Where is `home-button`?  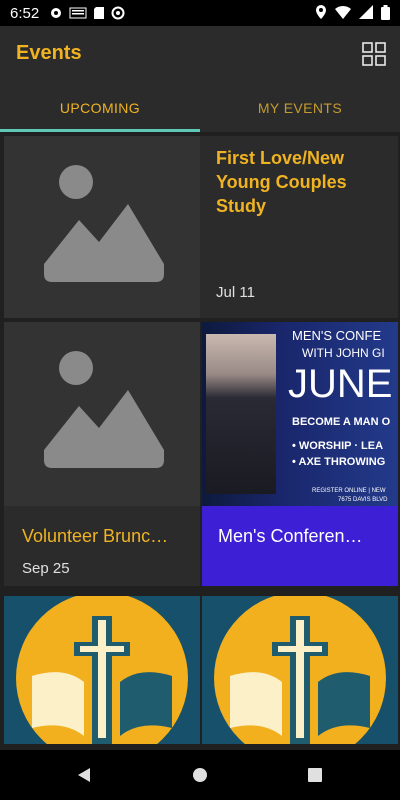 home-button is located at coordinates (200, 775).